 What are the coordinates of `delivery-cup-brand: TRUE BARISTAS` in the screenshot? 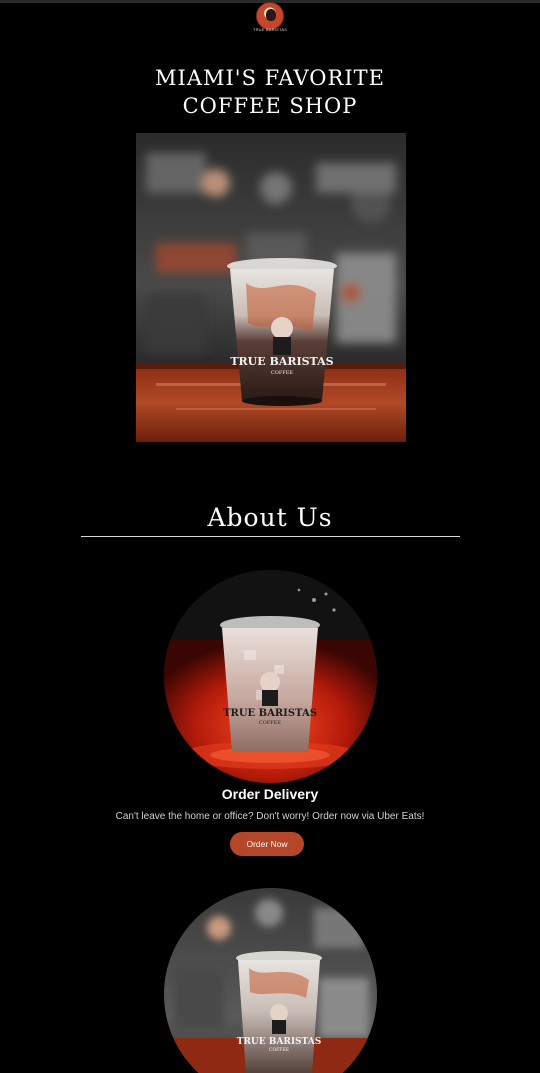 It's located at (270, 713).